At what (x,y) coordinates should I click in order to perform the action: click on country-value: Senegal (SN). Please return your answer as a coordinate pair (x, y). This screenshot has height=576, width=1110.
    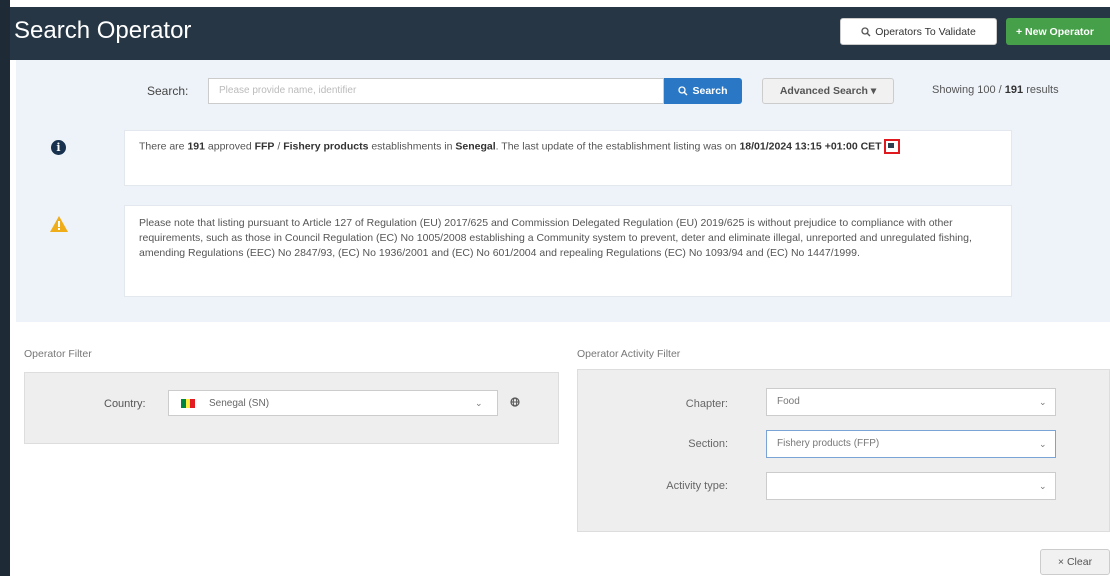
    Looking at the image, I should click on (239, 403).